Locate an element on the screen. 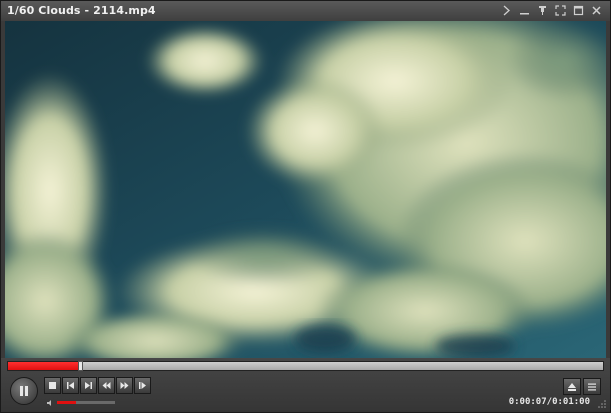  stop-icon is located at coordinates (52, 385).